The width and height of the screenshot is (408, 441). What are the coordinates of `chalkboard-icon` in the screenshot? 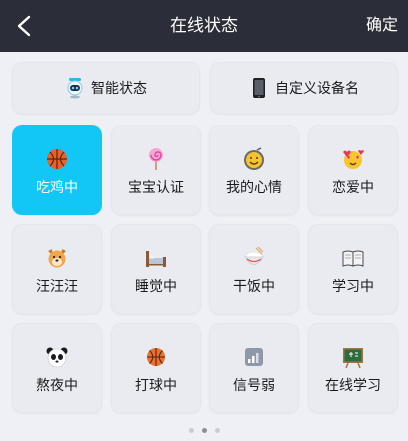 It's located at (353, 358).